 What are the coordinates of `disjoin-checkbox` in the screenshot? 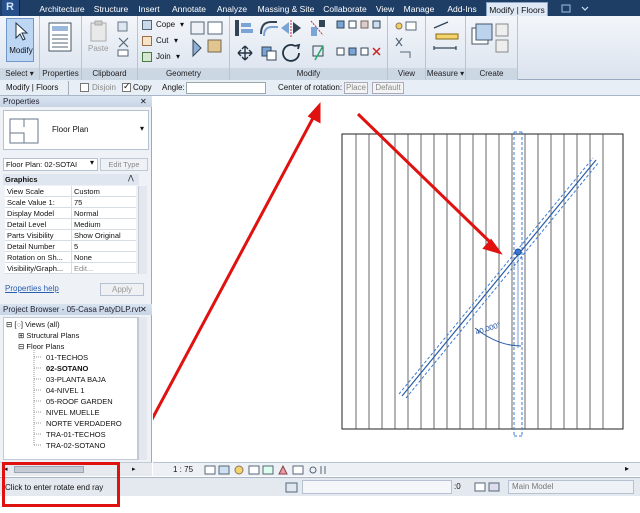 It's located at (84, 87).